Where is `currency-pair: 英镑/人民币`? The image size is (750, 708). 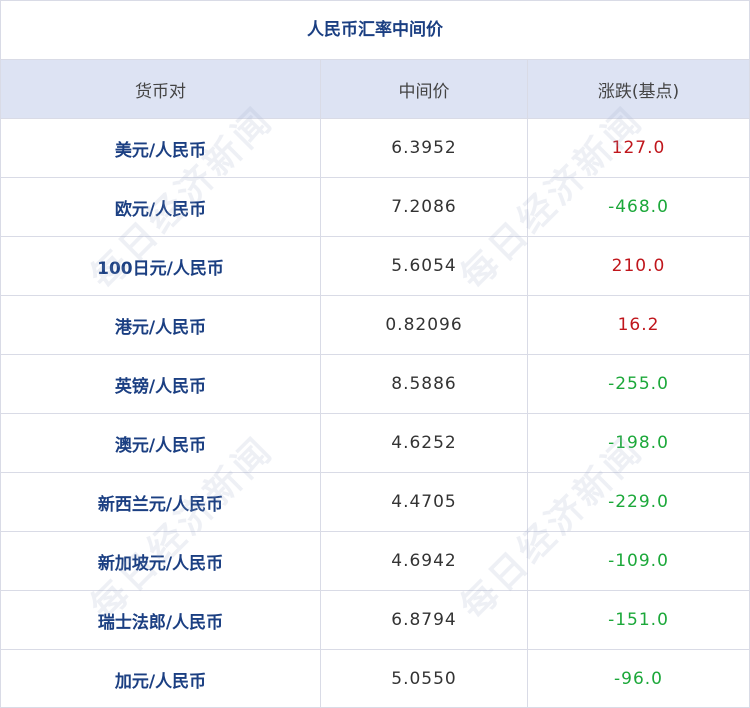 currency-pair: 英镑/人民币 is located at coordinates (161, 384).